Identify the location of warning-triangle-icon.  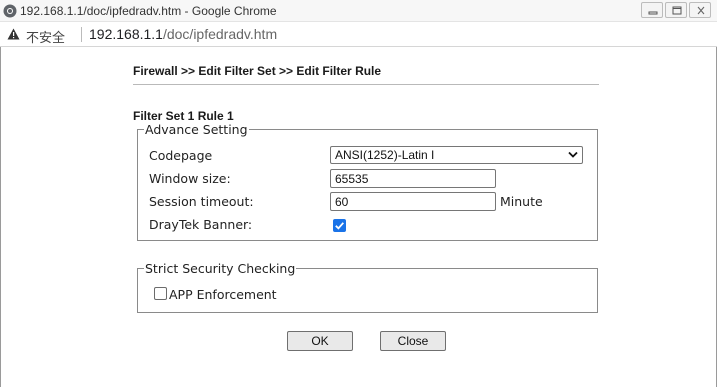
(13, 34).